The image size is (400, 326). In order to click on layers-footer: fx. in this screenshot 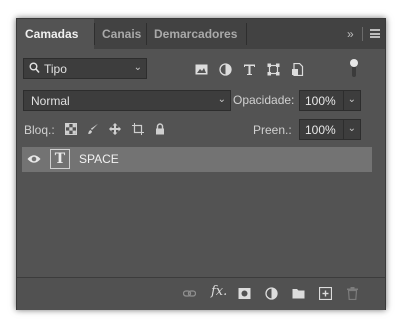, I will do `click(201, 293)`.